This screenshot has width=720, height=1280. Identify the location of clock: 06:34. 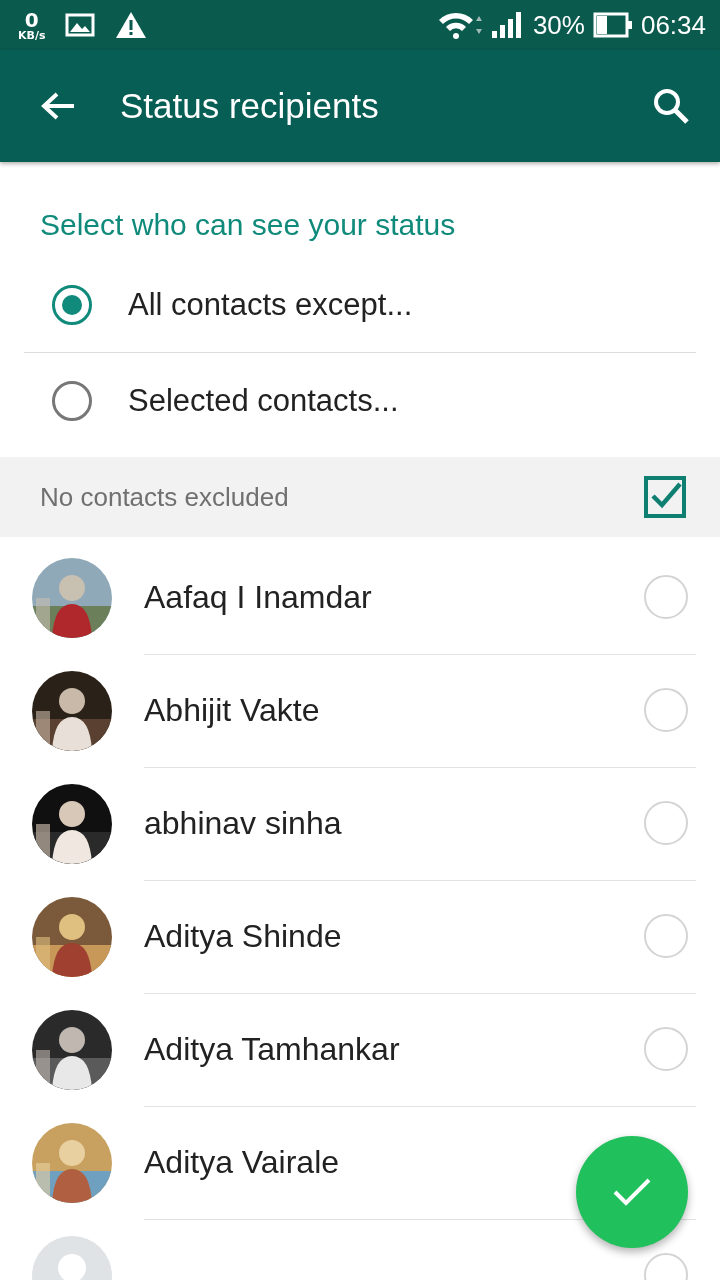
(673, 25).